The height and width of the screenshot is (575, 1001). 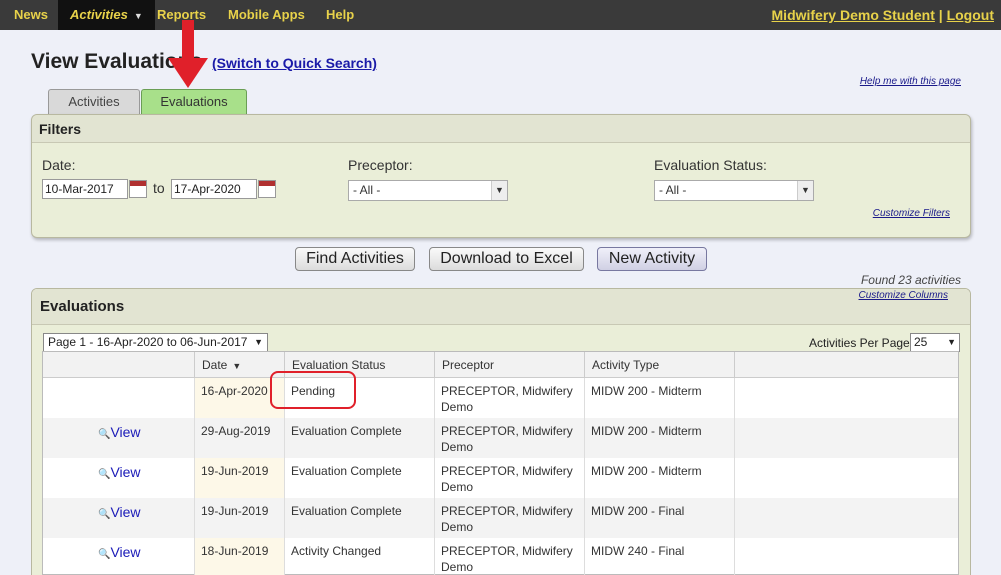 I want to click on switch-to-quick-search-link: (Switch to Quick Search), so click(x=294, y=63).